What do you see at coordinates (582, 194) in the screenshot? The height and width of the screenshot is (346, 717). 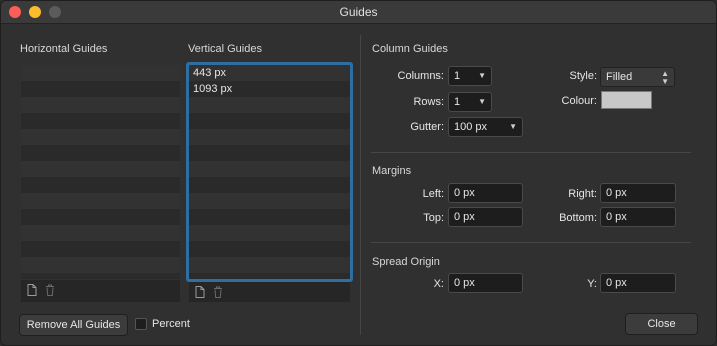 I see `right-margin-label: Right:` at bounding box center [582, 194].